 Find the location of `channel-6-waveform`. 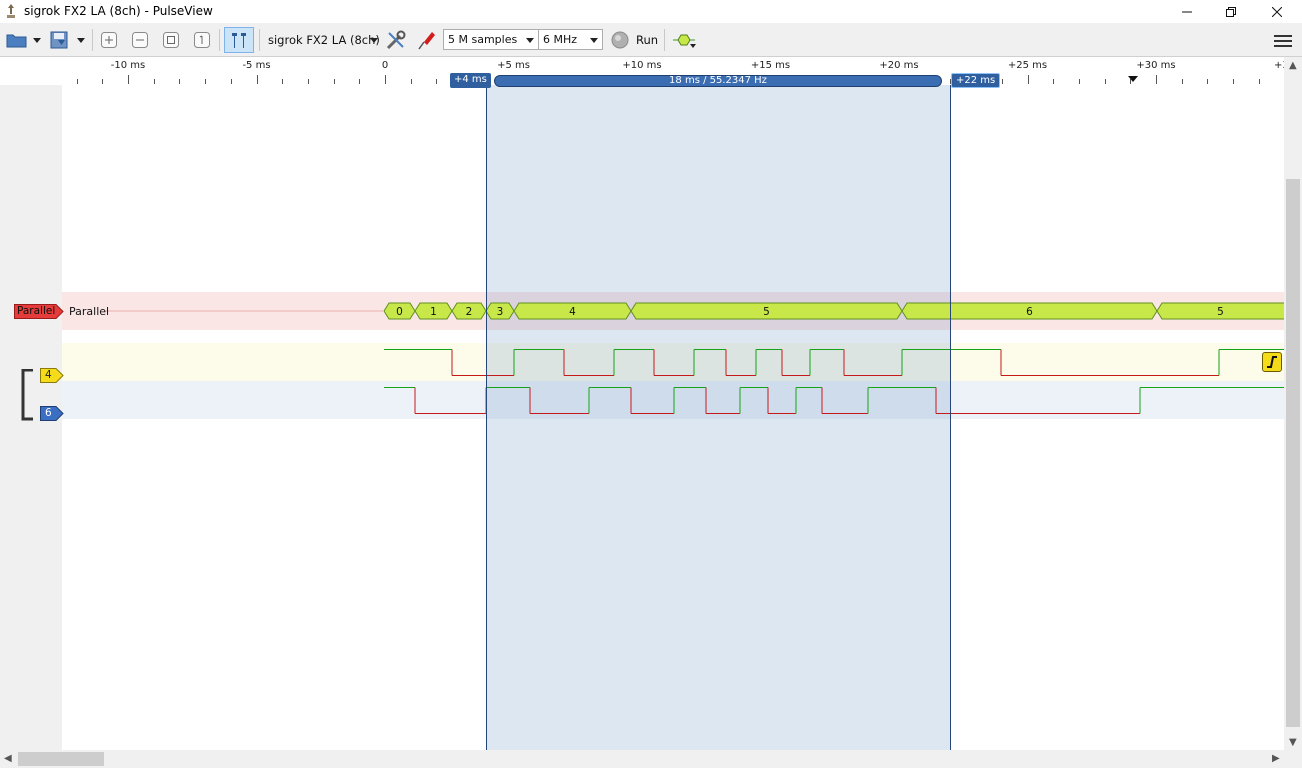

channel-6-waveform is located at coordinates (834, 400).